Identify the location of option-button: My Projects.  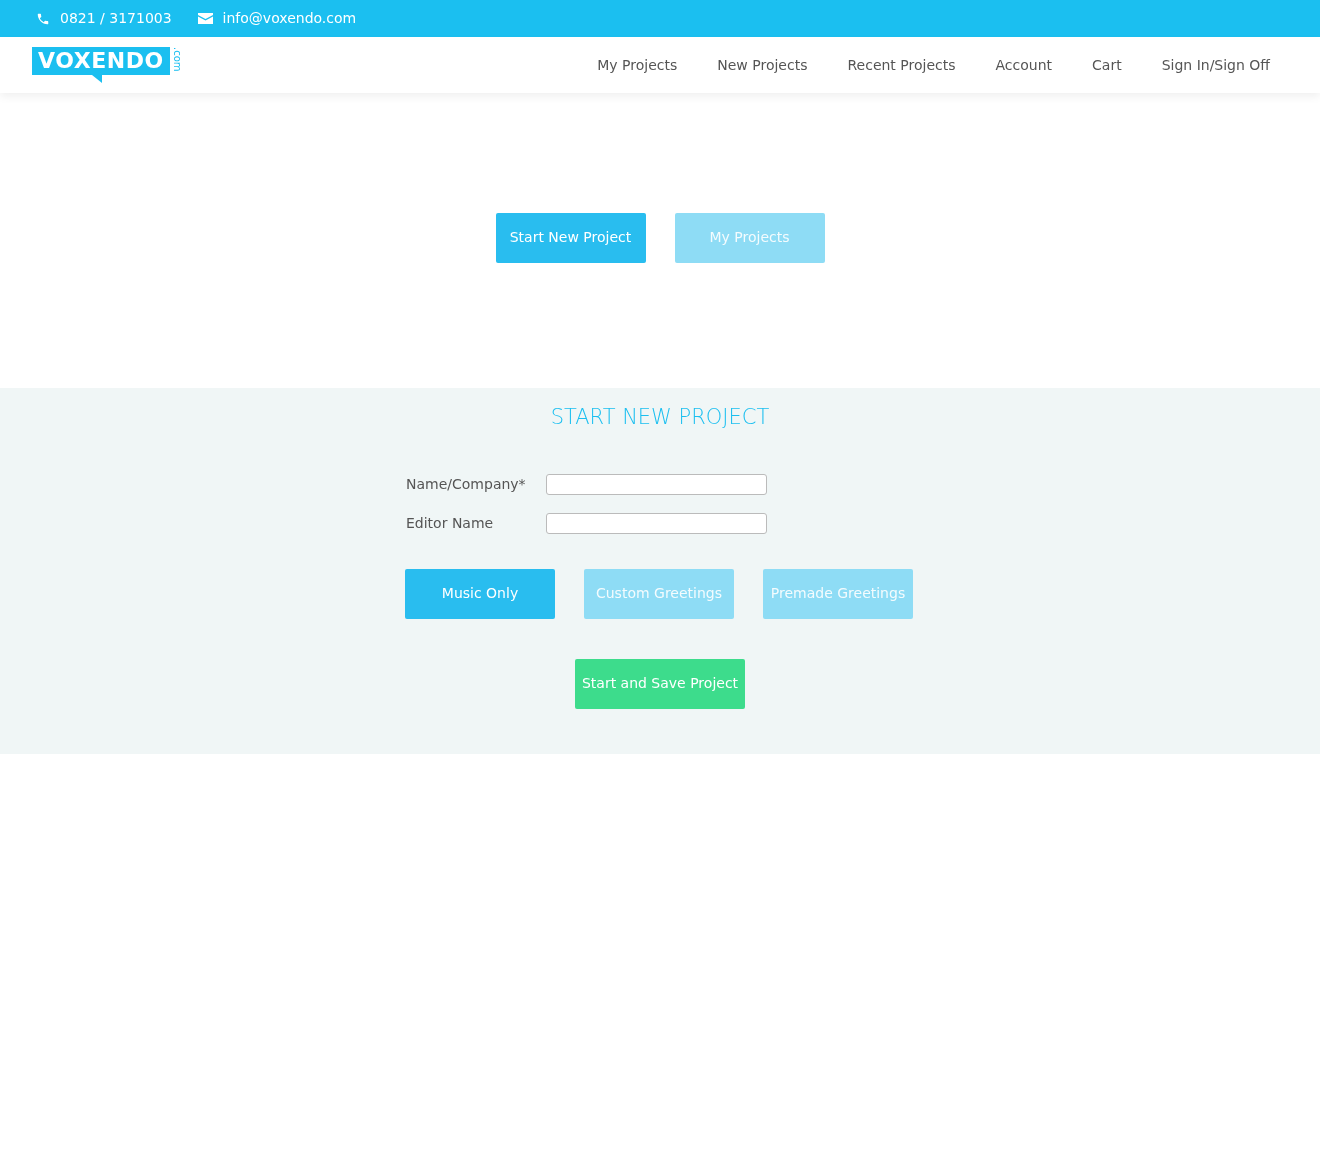
(749, 237).